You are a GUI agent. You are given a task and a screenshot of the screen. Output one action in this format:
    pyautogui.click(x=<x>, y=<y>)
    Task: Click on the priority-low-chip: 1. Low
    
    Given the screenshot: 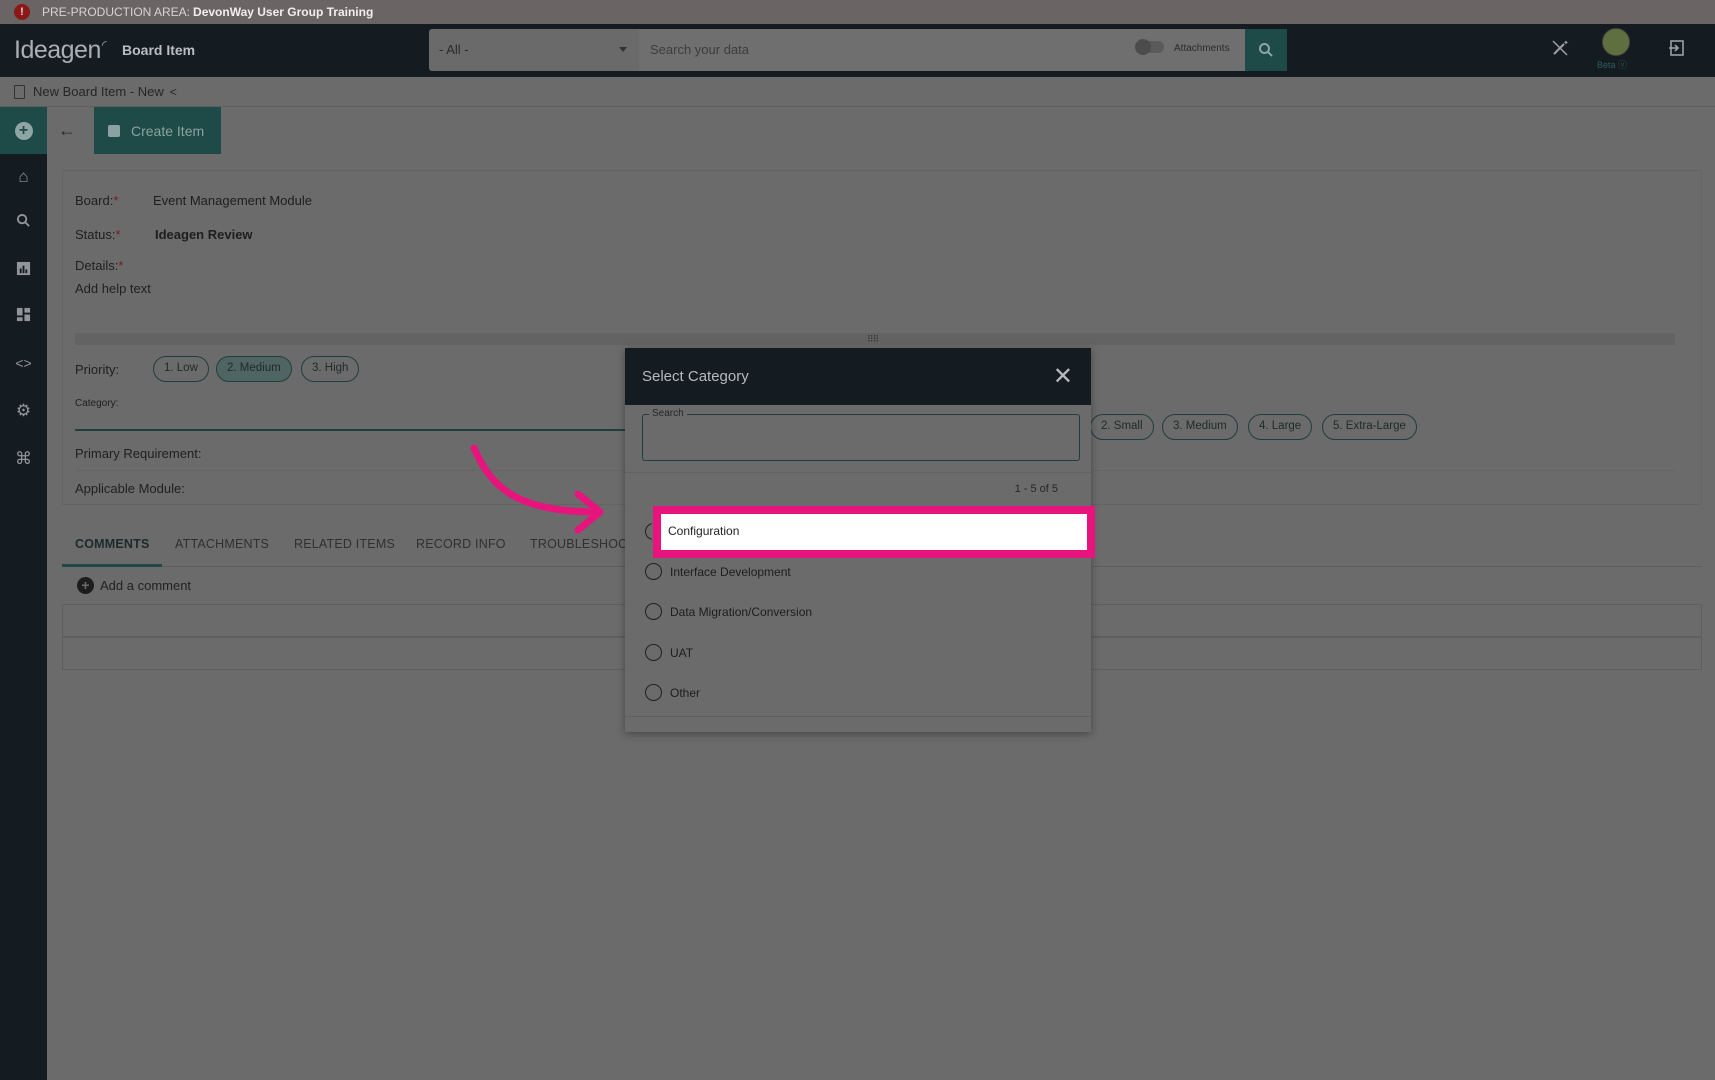 What is the action you would take?
    pyautogui.click(x=181, y=369)
    